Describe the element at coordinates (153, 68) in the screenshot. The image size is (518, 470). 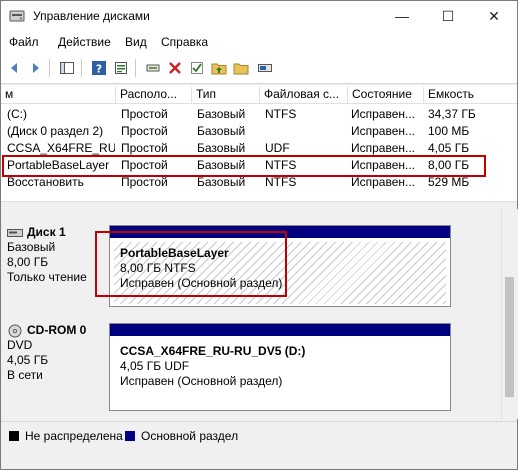
I see `connect-icon` at that location.